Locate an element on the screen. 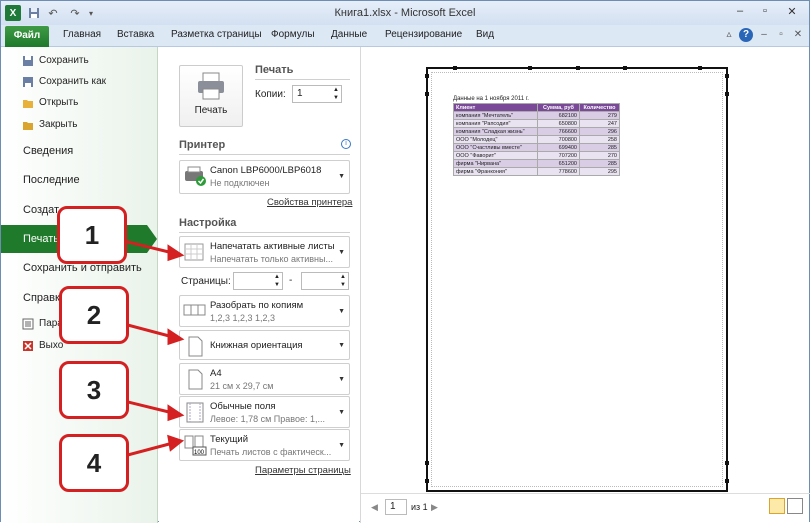  info-icon: i is located at coordinates (346, 144).